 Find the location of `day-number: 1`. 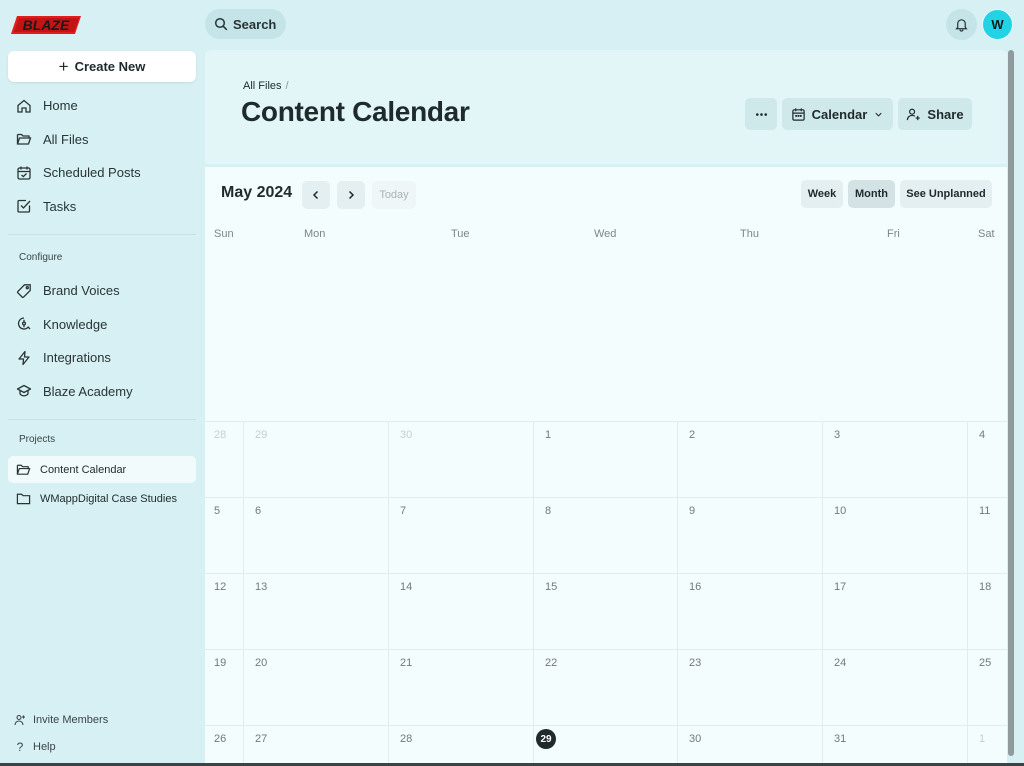

day-number: 1 is located at coordinates (982, 739).